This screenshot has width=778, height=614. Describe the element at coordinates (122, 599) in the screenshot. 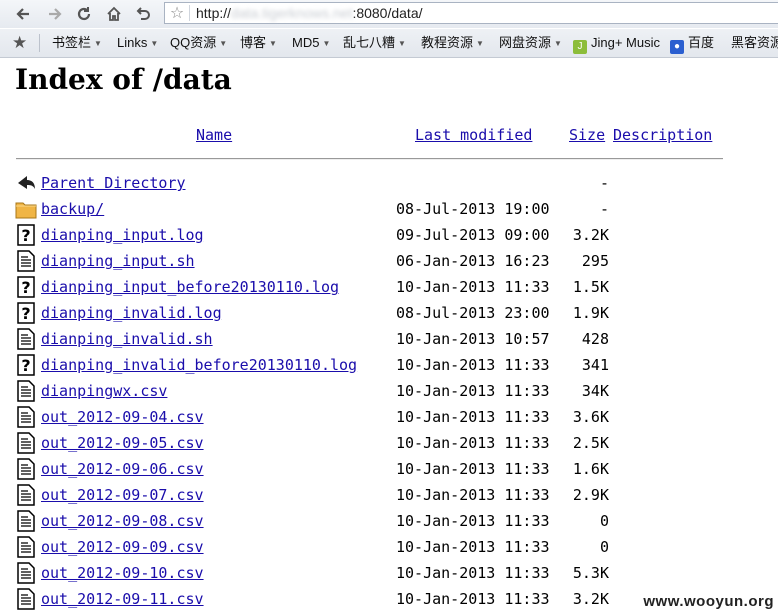

I see `file-link: out_2012-09-11.csv` at that location.